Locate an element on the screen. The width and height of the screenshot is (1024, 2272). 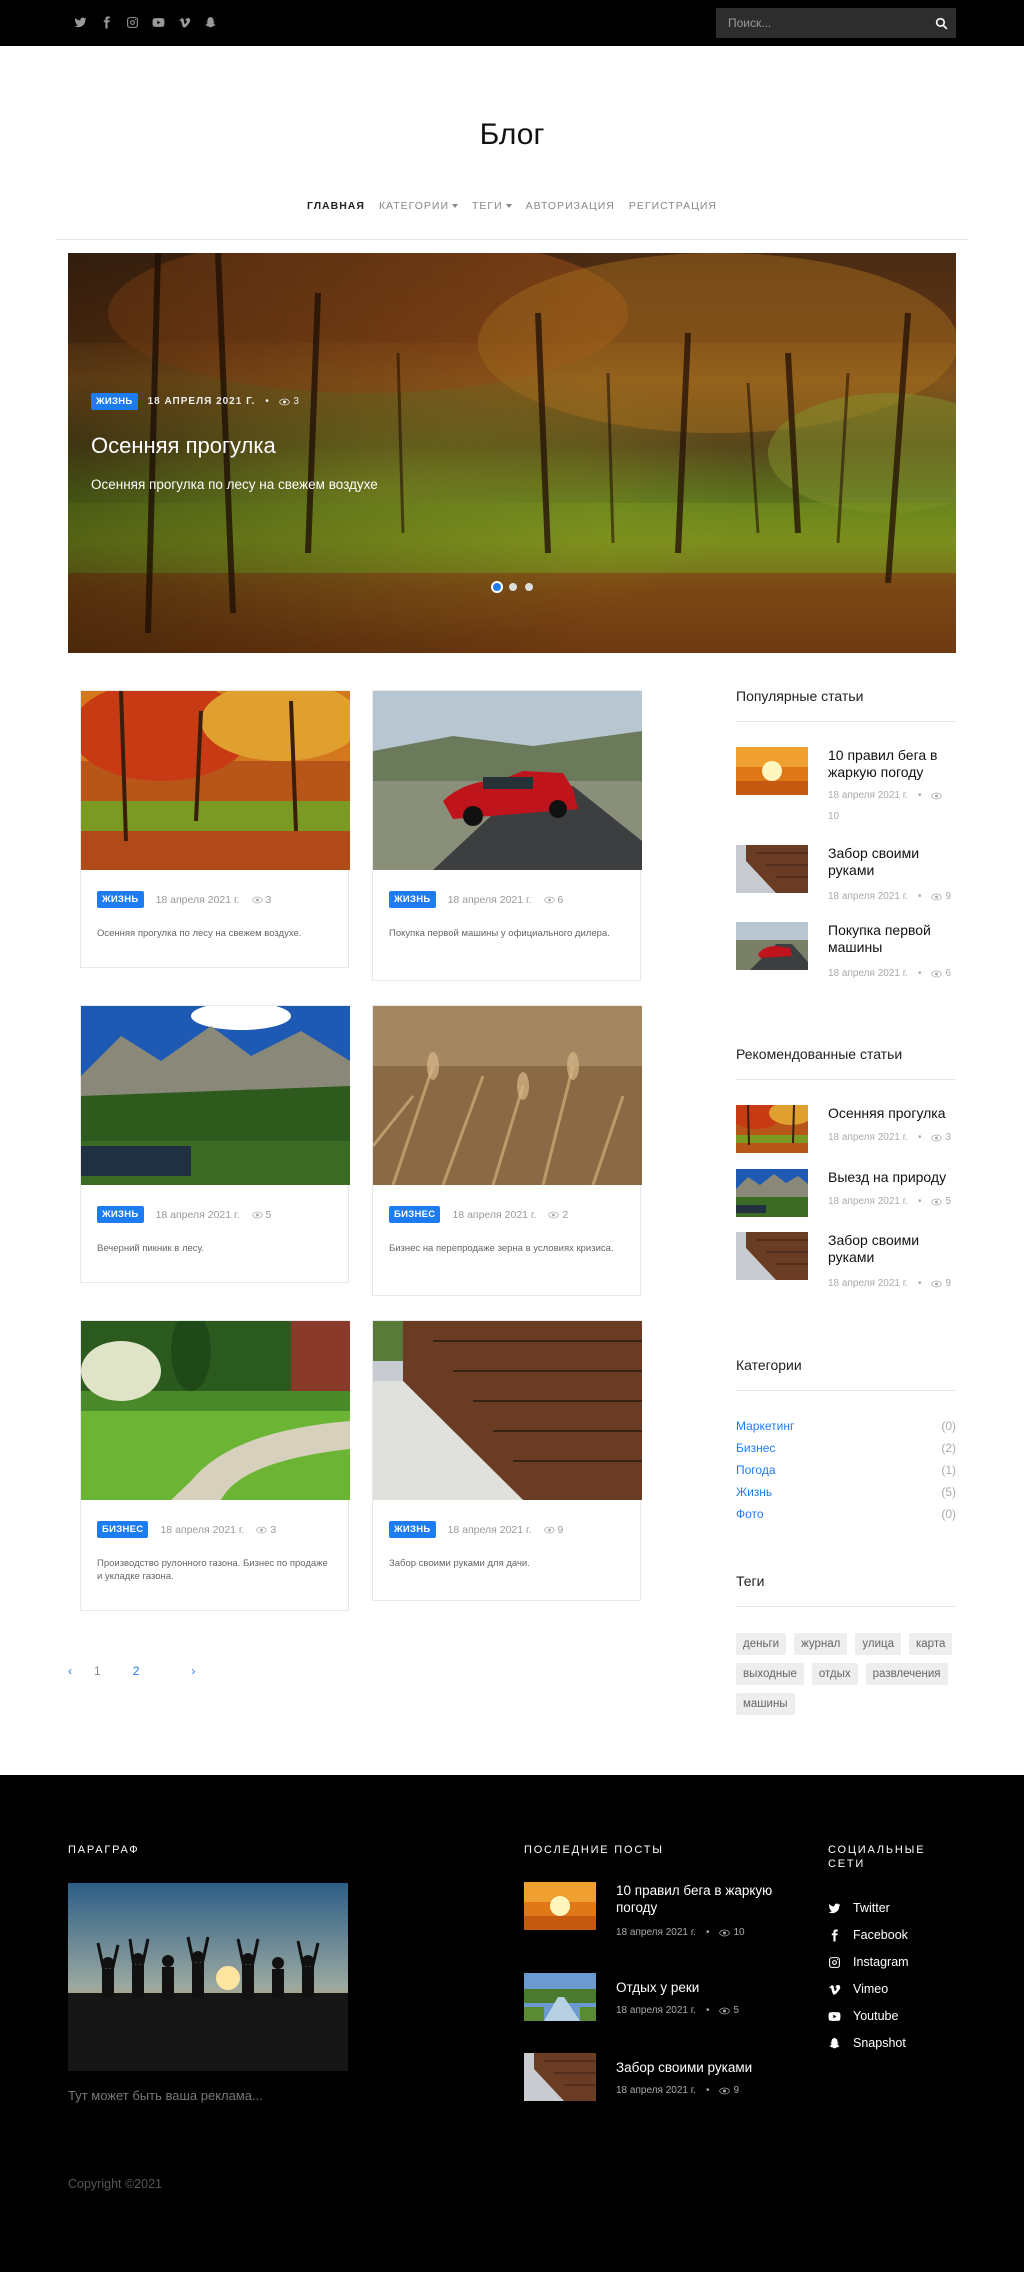
popular-title-link: 10 правил бега в жаркую погоду is located at coordinates (892, 764).